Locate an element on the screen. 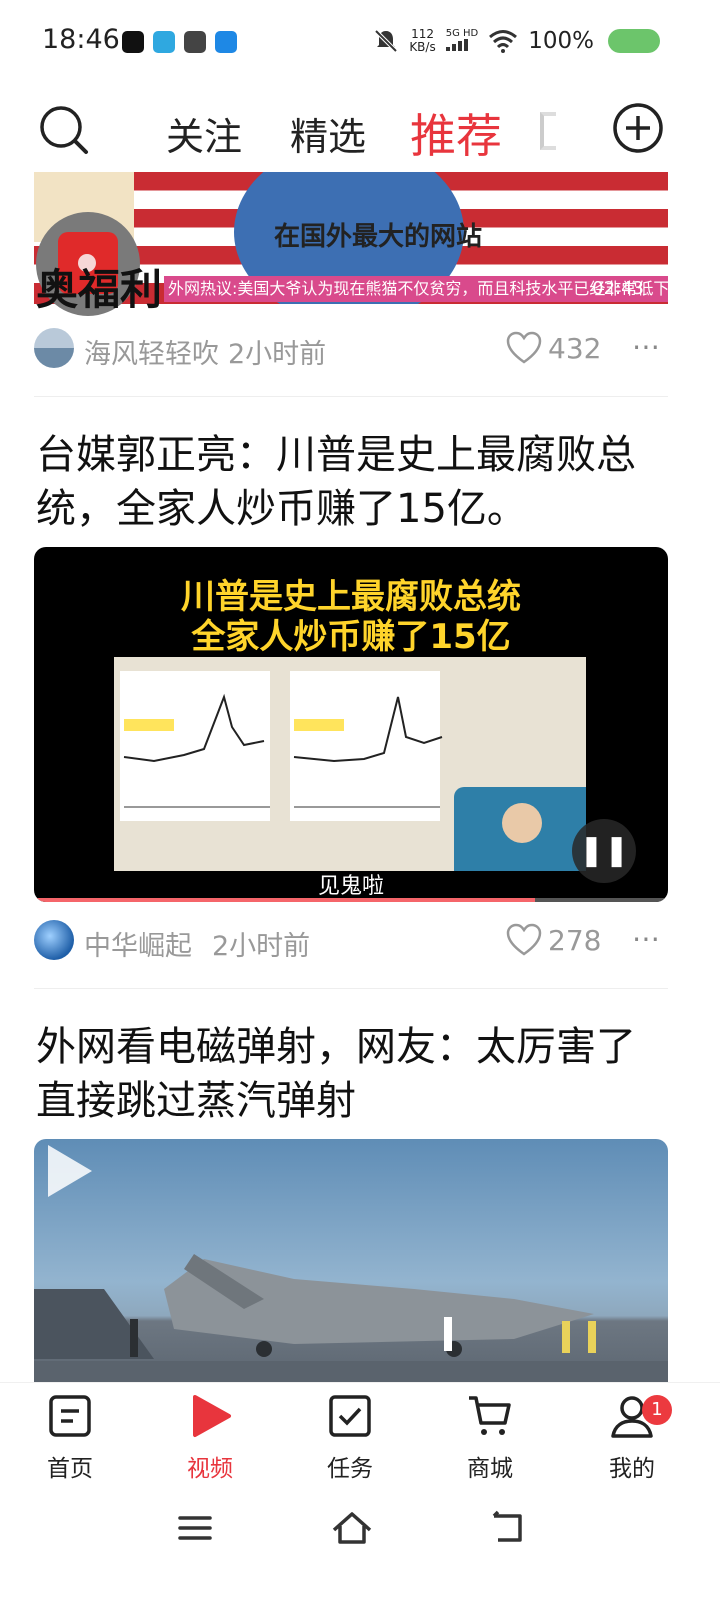 This screenshot has width=720, height=1608. menu-icon is located at coordinates (195, 1528).